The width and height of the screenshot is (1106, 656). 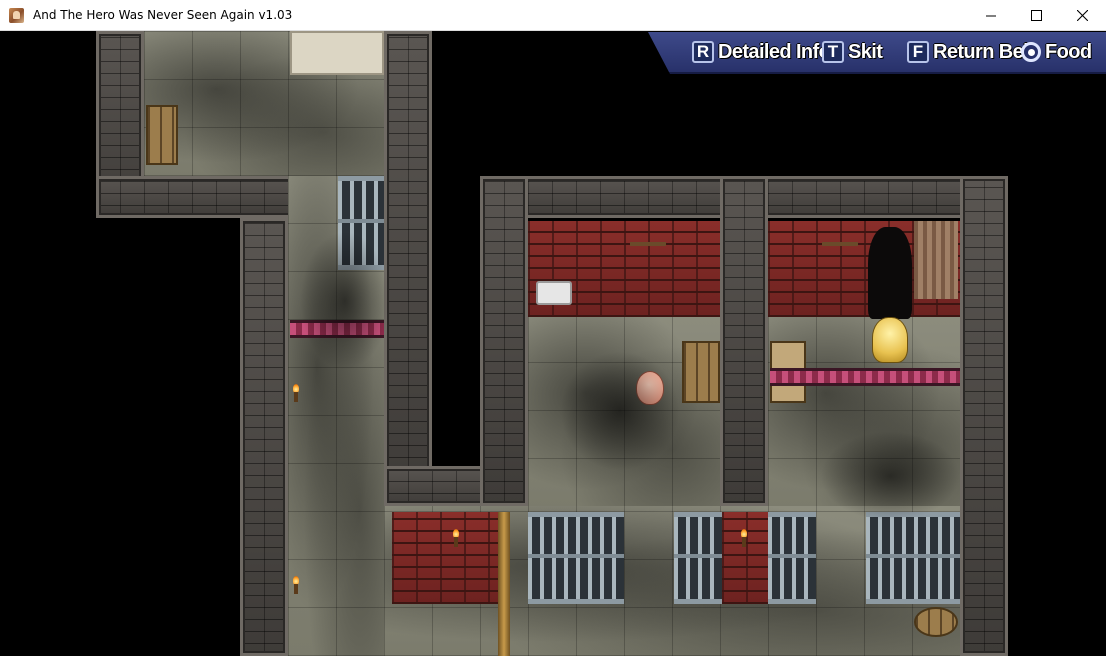 I want to click on close-button, so click(x=1082, y=15).